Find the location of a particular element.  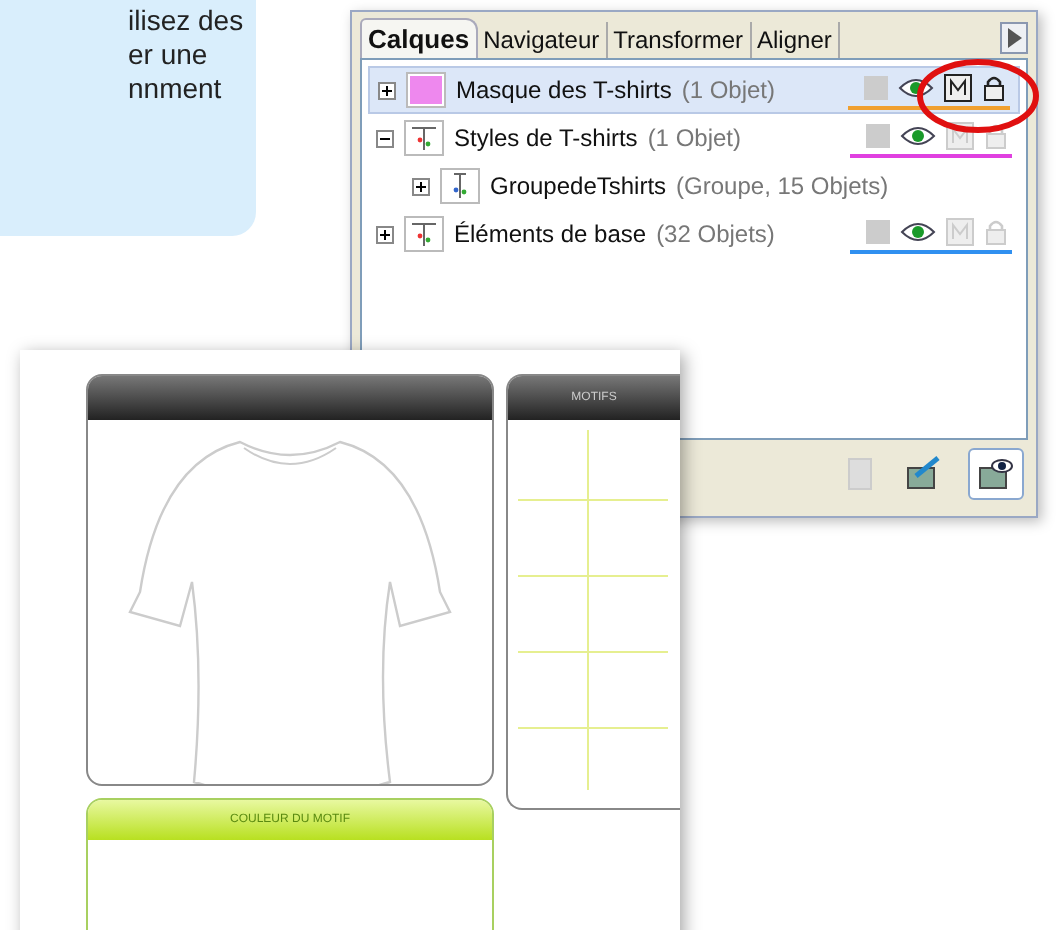

m-icon is located at coordinates (958, 88).